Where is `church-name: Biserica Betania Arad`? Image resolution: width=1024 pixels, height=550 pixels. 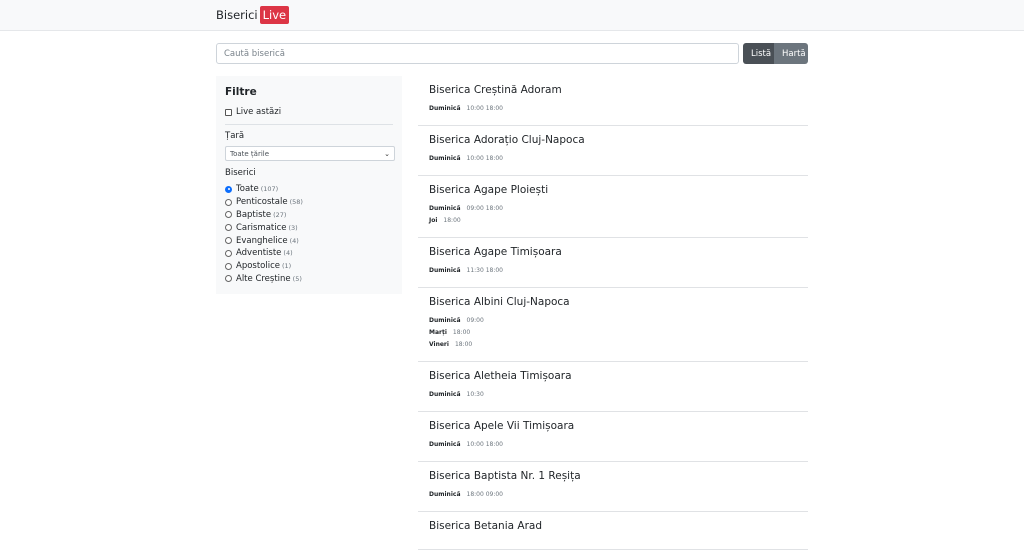
church-name: Biserica Betania Arad is located at coordinates (613, 526).